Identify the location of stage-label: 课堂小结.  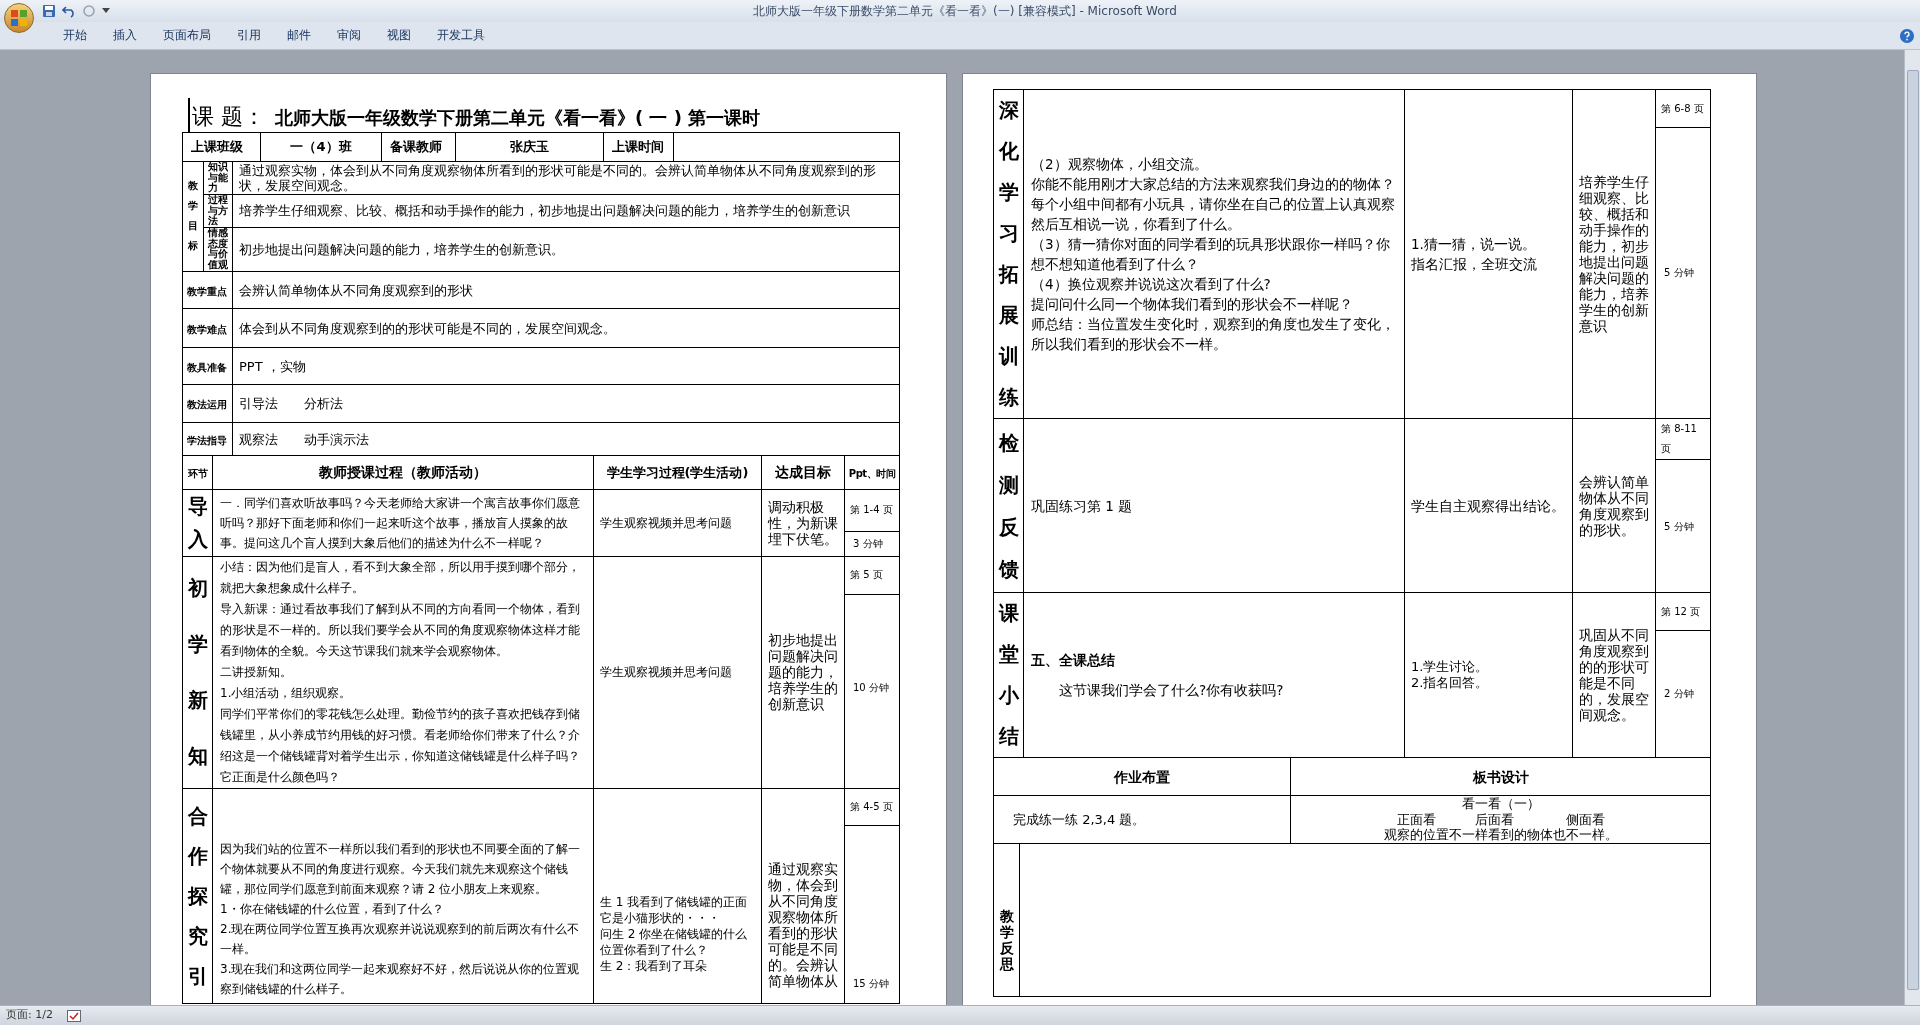
(1008, 675).